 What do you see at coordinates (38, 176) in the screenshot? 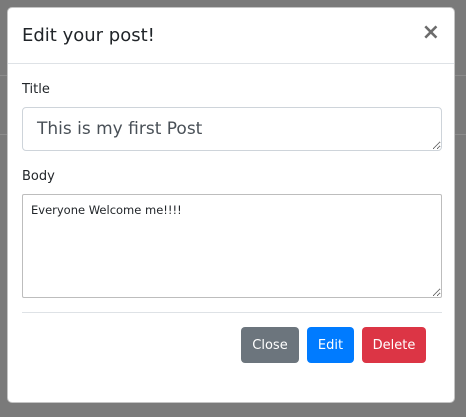
I see `body-label: Body` at bounding box center [38, 176].